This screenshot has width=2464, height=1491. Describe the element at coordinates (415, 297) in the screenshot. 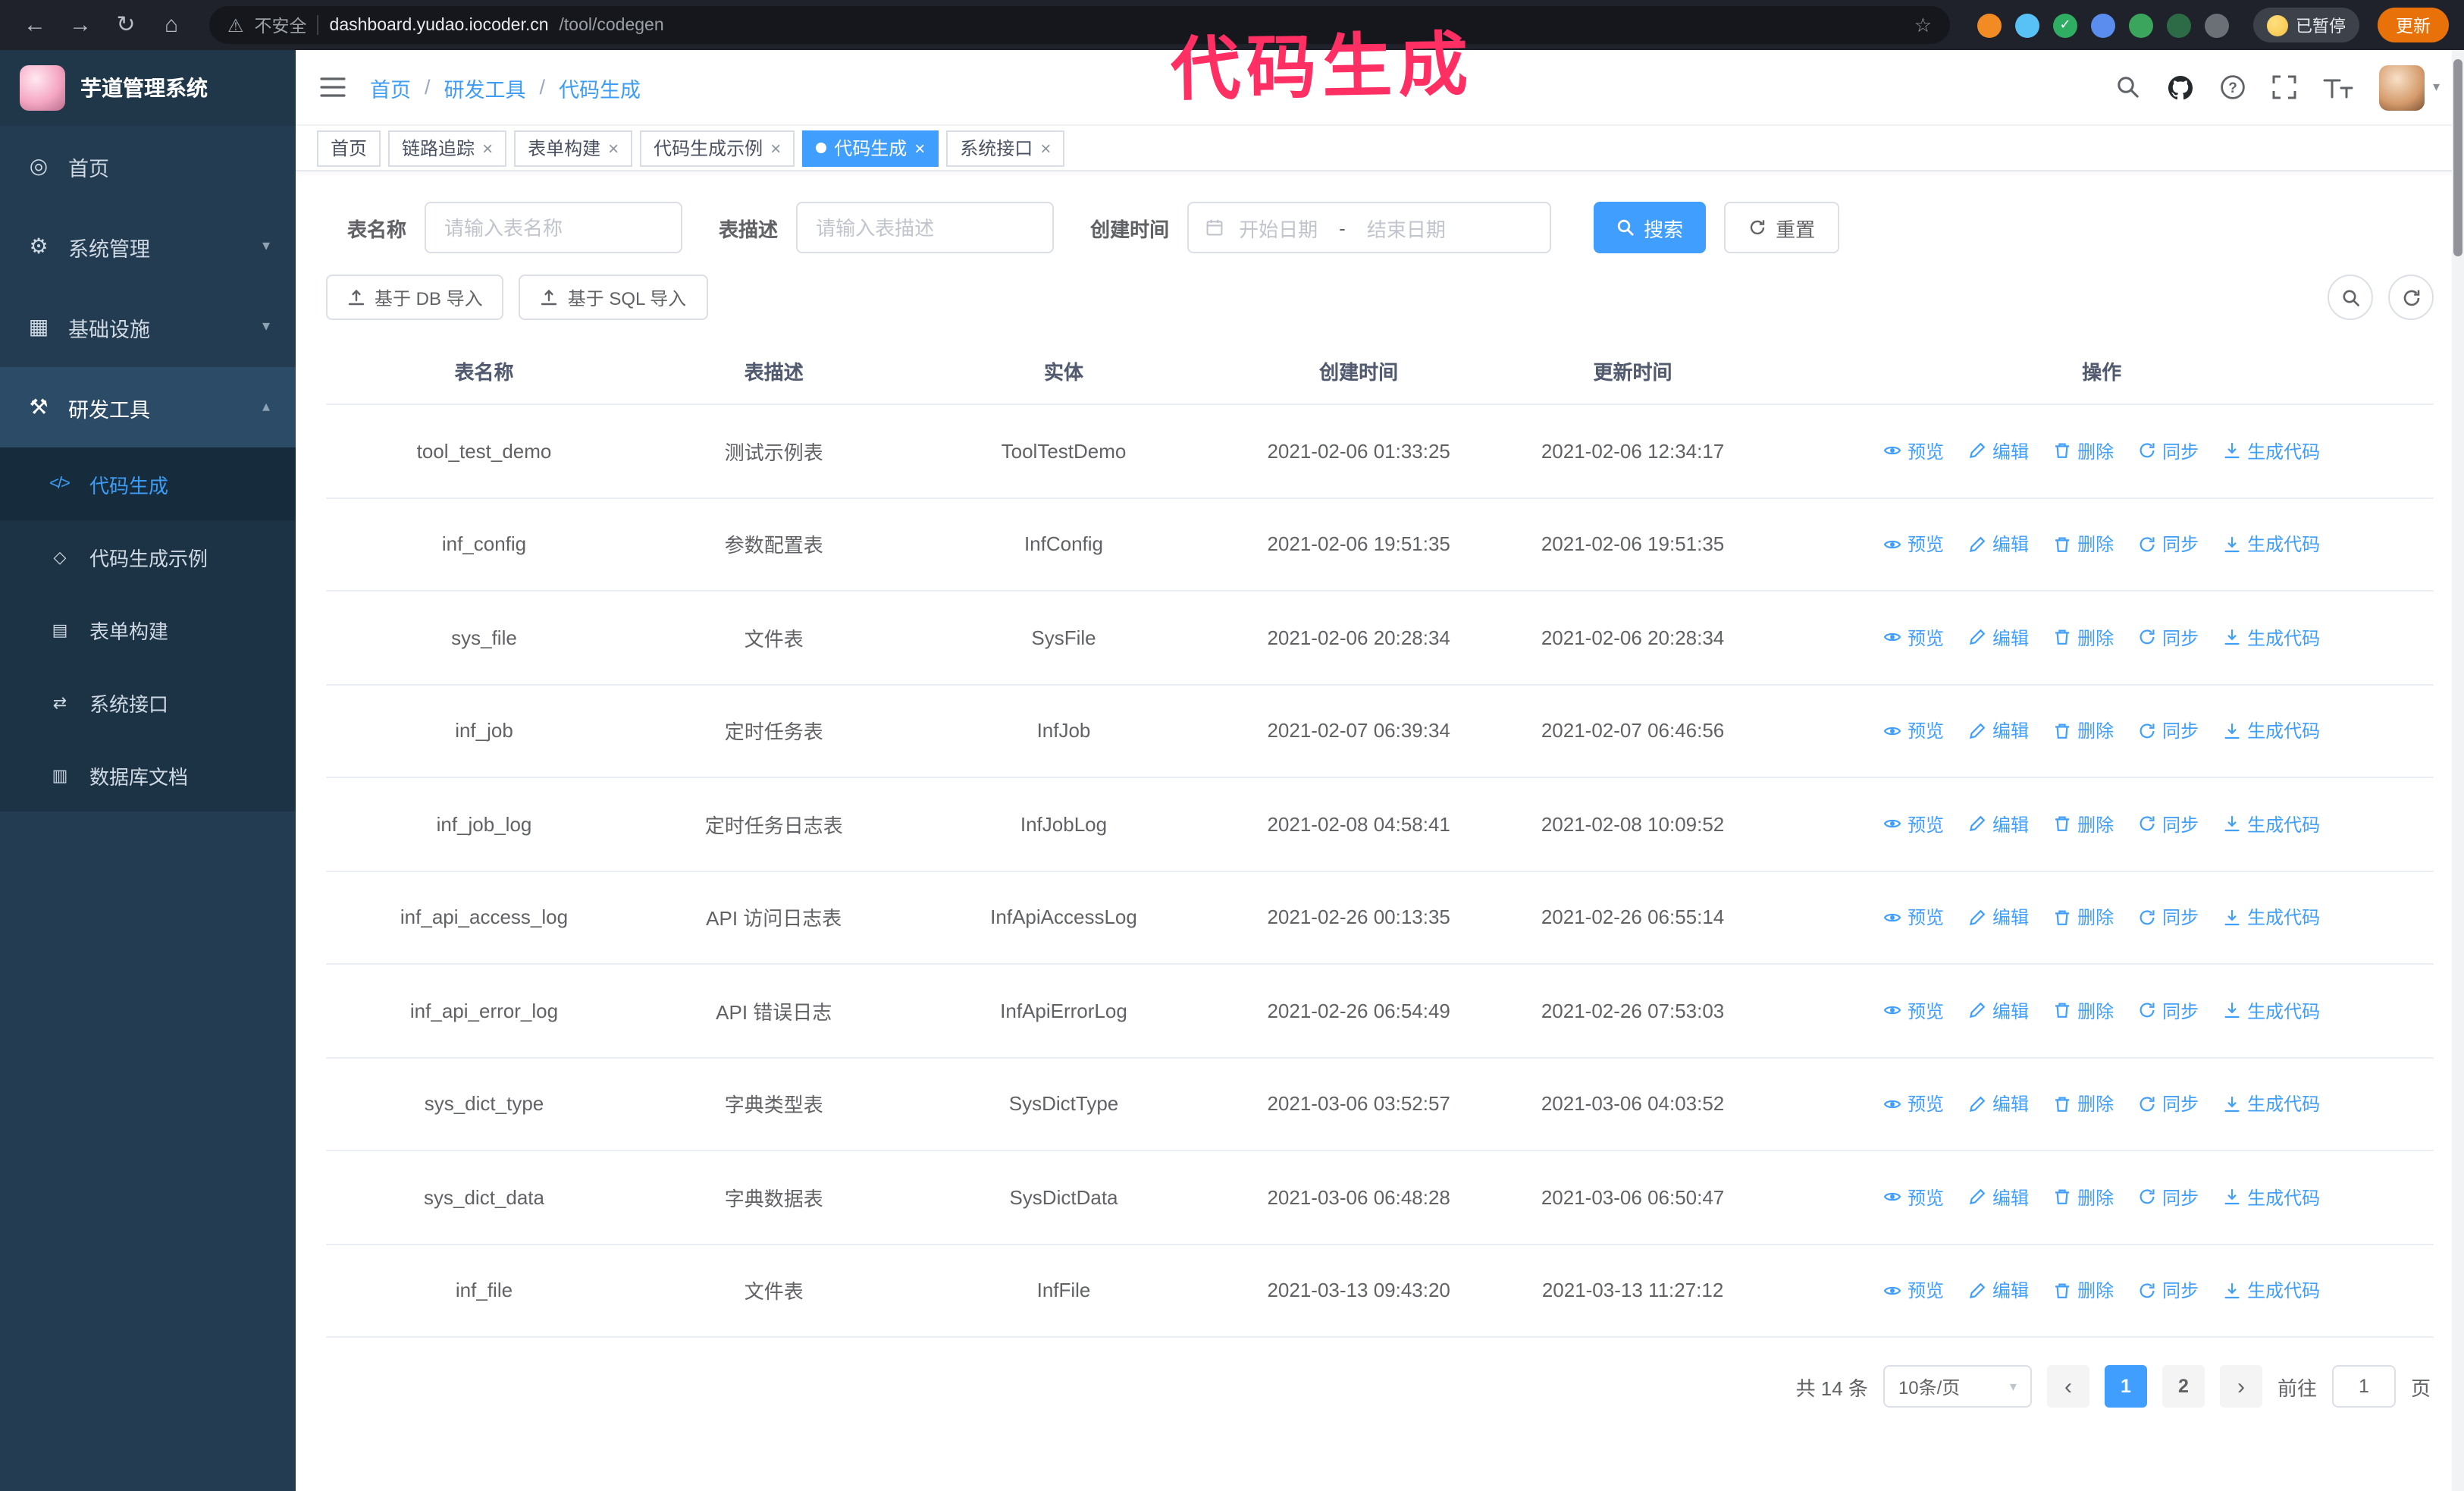

I see `import-db-button: 基于 DB 导入` at that location.